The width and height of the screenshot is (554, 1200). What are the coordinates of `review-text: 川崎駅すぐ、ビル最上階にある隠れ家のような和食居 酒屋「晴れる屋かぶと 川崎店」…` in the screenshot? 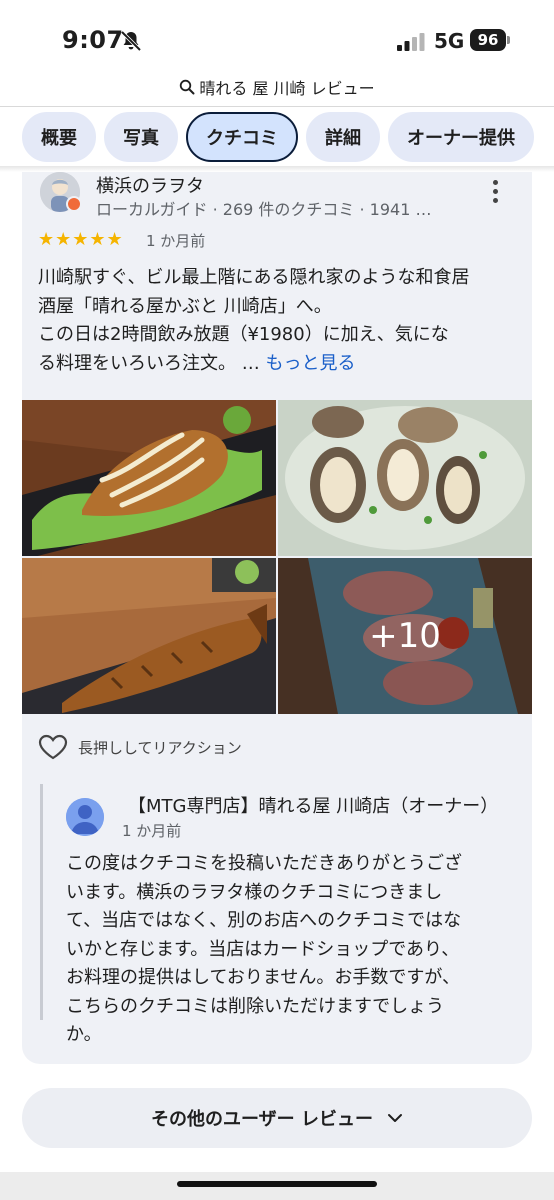 It's located at (281, 321).